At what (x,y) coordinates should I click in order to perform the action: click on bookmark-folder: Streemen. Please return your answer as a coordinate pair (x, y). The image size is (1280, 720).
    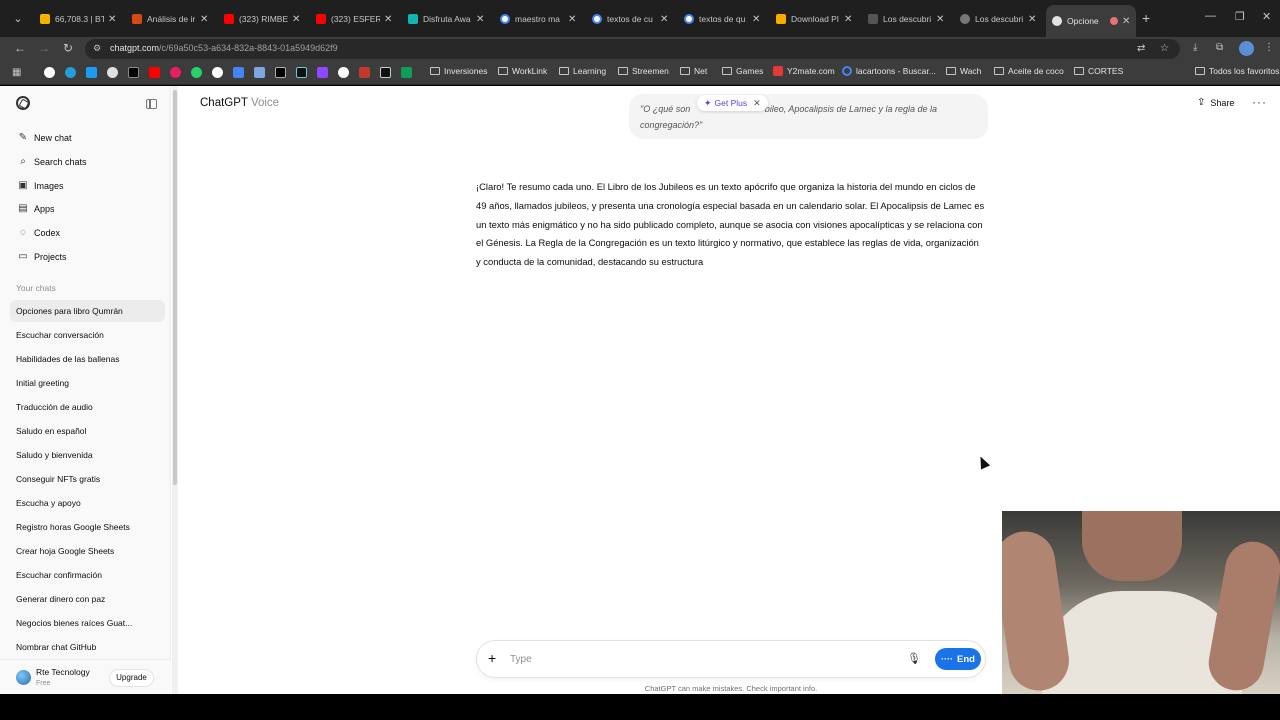
    Looking at the image, I should click on (643, 71).